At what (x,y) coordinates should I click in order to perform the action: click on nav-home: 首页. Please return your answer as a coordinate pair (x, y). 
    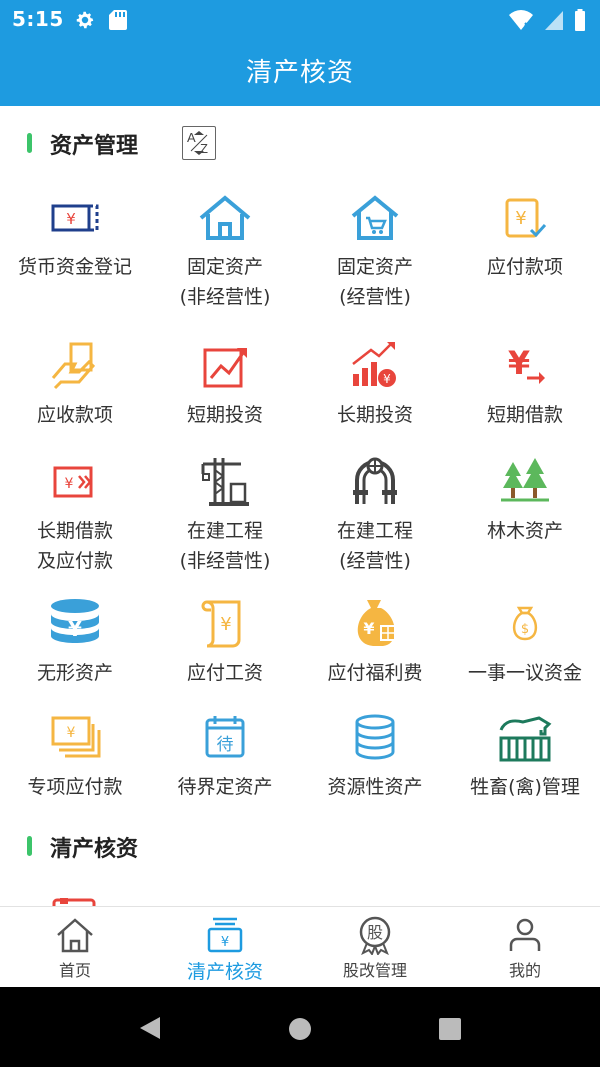
    Looking at the image, I should click on (75, 947).